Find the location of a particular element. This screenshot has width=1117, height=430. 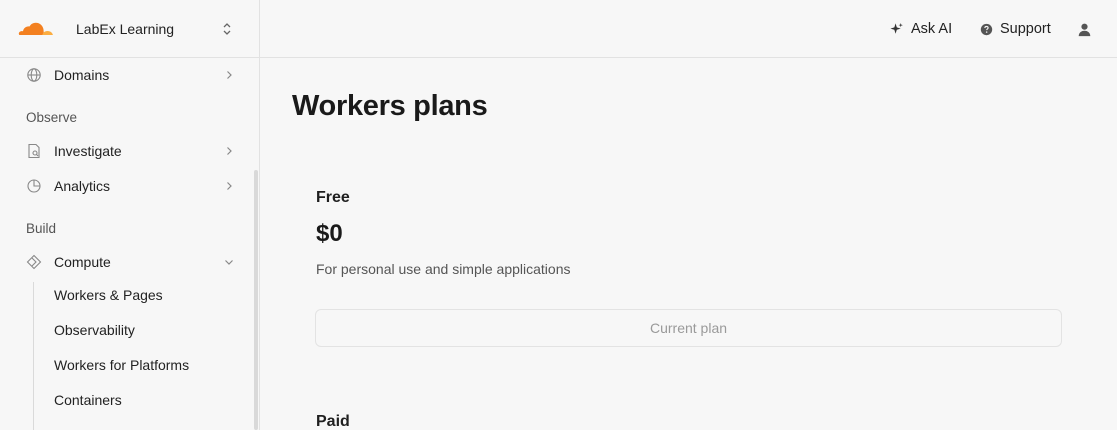

sidebar-subitem-workers-for-platforms: Workers for Platforms is located at coordinates (121, 365).